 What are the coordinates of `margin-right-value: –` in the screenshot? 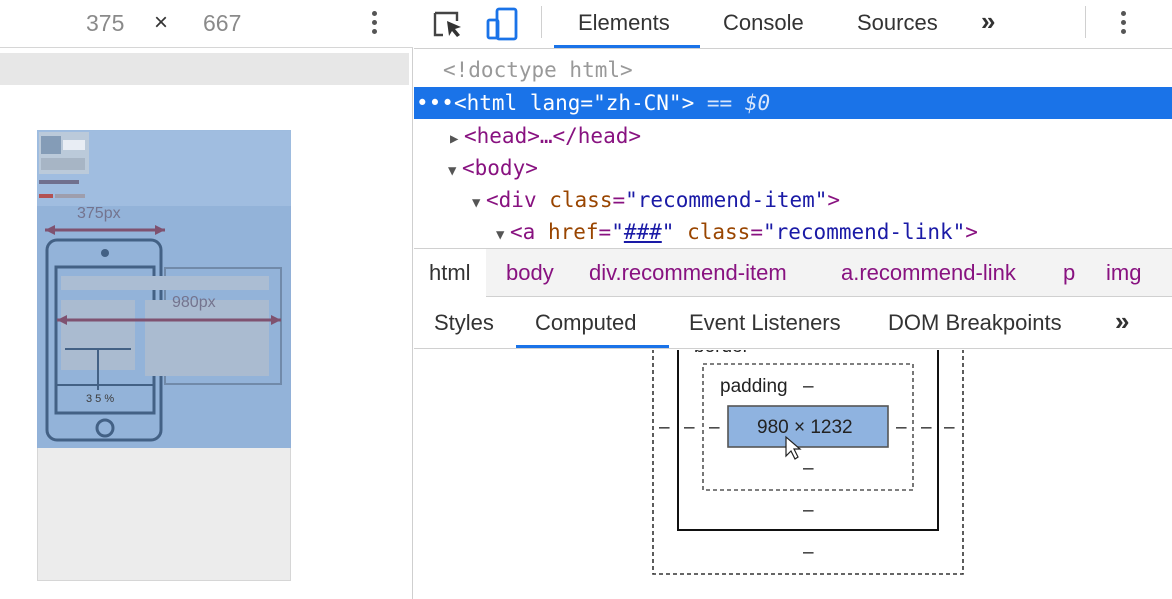 It's located at (949, 428).